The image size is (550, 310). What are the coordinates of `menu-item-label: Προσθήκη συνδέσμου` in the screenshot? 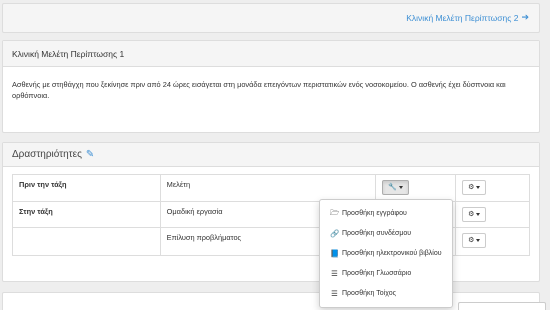 It's located at (376, 233).